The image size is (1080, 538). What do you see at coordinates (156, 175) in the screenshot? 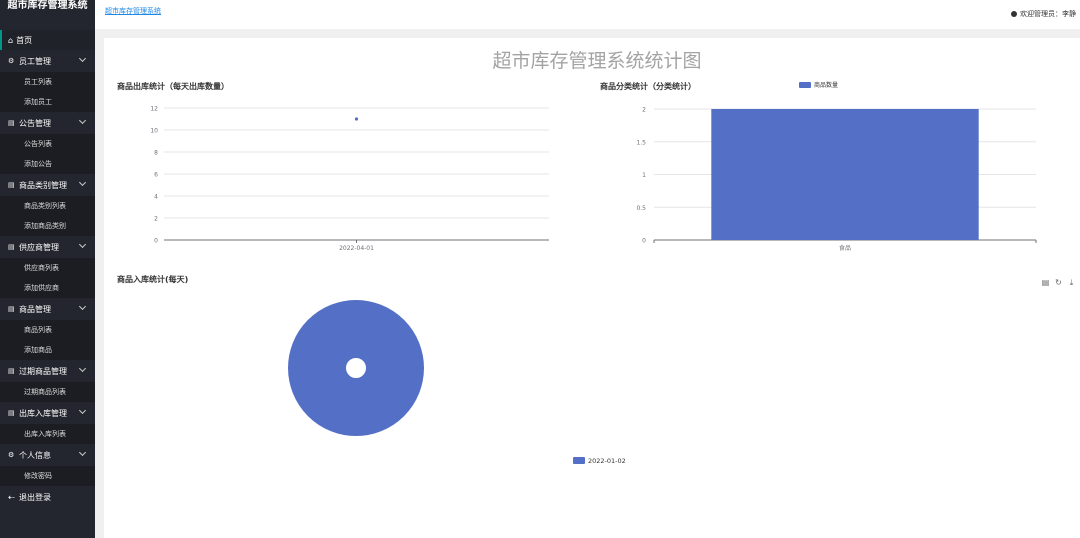
I see `y-tick-label: 6` at bounding box center [156, 175].